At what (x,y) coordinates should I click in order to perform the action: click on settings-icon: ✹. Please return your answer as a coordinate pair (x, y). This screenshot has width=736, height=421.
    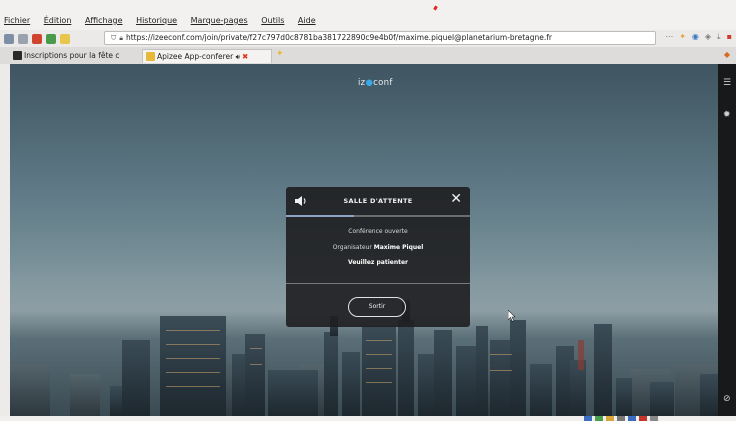
    Looking at the image, I should click on (727, 115).